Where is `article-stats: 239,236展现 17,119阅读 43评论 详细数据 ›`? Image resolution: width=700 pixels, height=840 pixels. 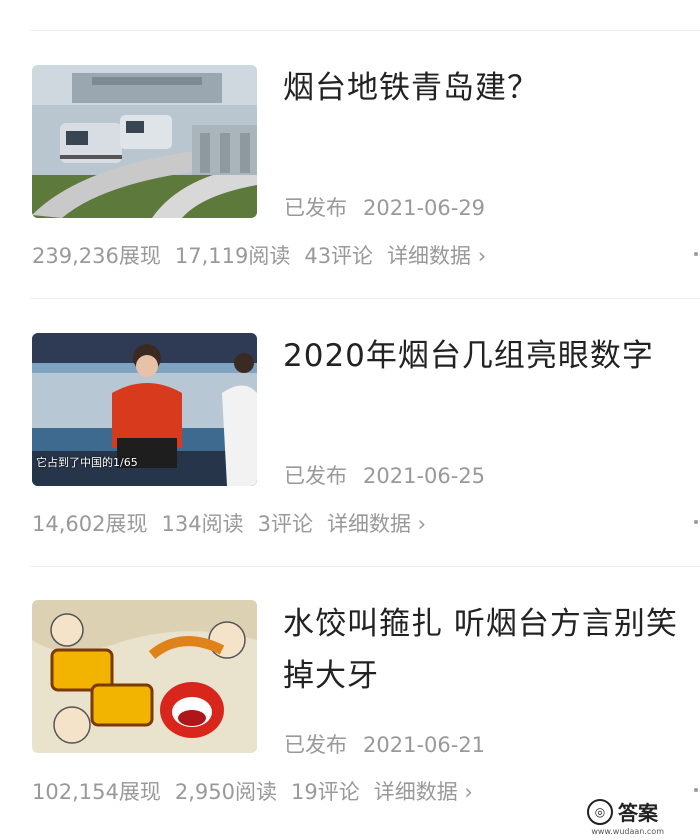
article-stats: 239,236展现 17,119阅读 43评论 详细数据 › is located at coordinates (266, 255).